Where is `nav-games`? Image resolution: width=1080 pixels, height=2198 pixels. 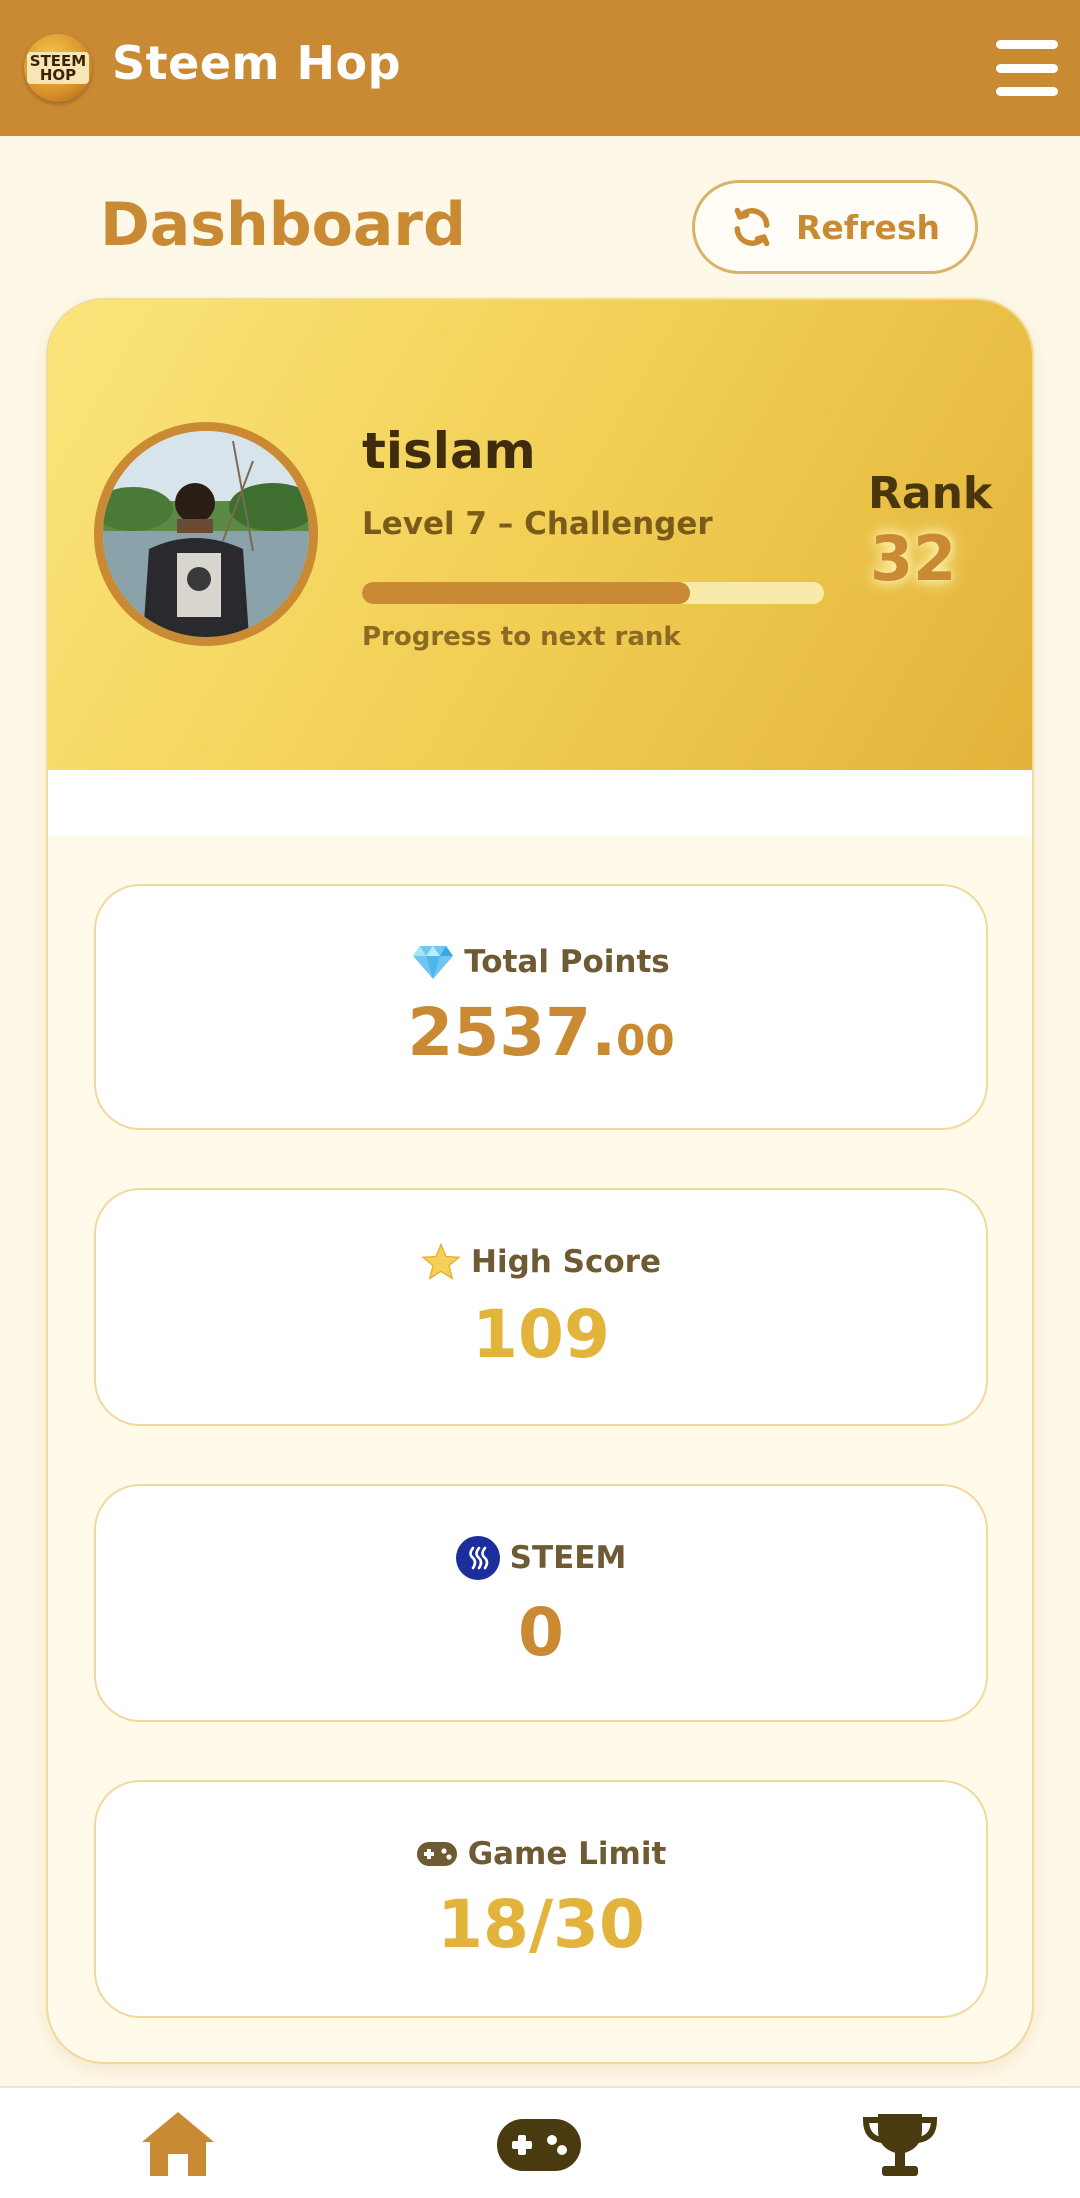
nav-games is located at coordinates (539, 2147).